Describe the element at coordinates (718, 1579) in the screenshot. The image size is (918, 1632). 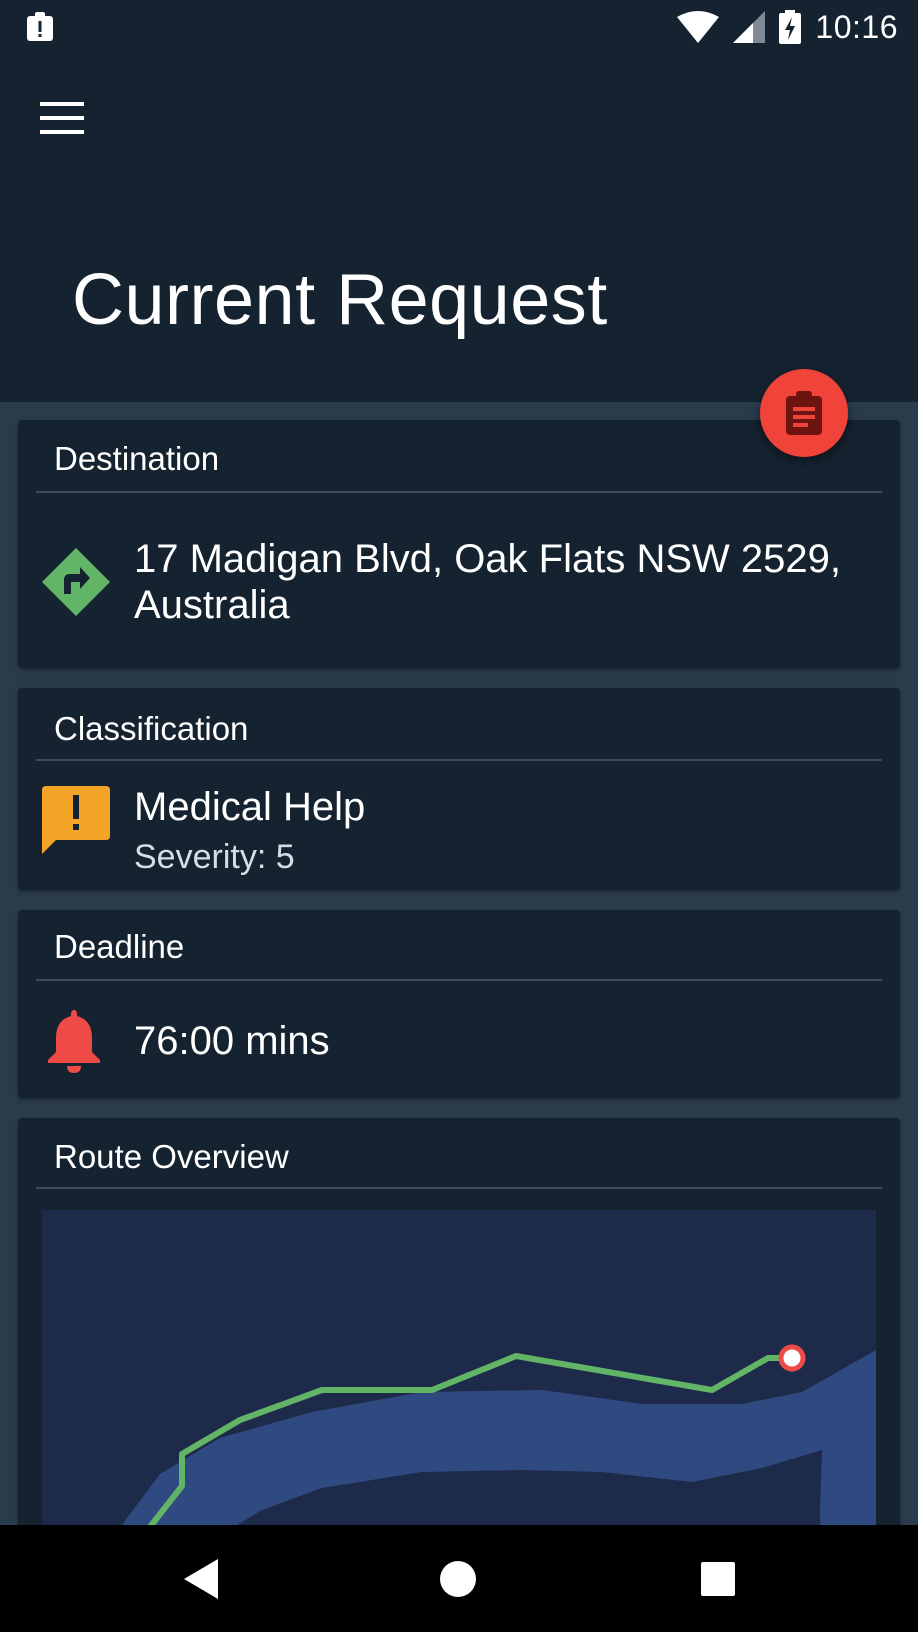
I see `recents-square-icon` at that location.